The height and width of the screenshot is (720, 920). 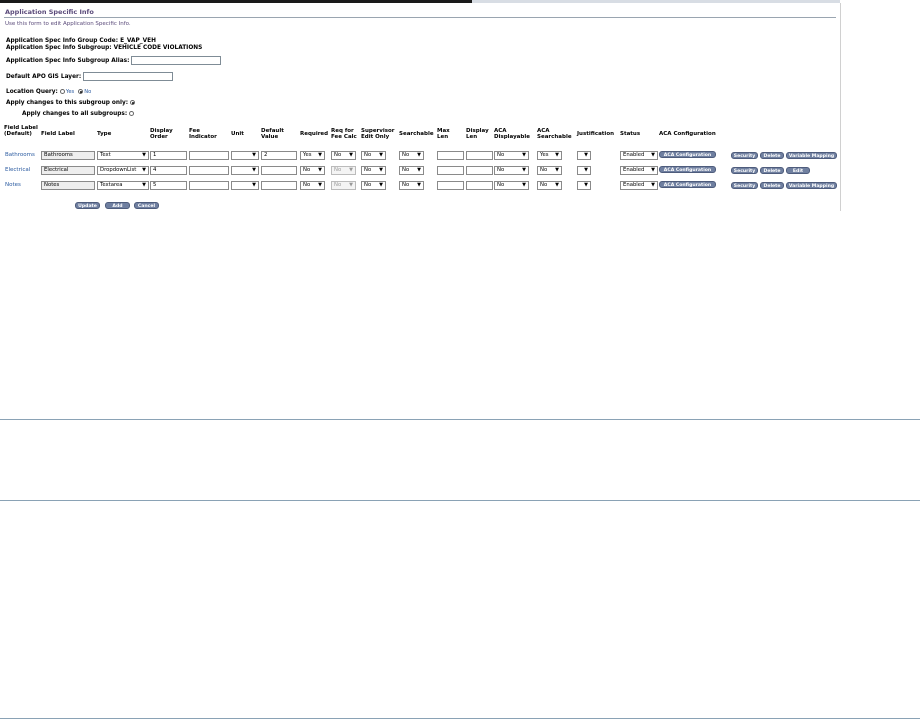 I want to click on header-required: Required, so click(x=314, y=134).